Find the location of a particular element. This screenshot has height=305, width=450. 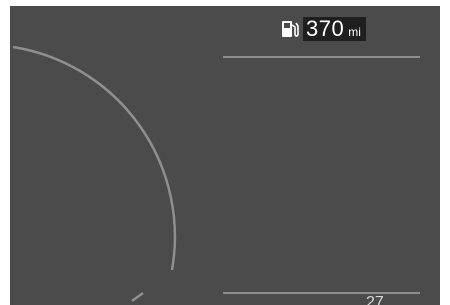

fuel-range-readout: 370 mi is located at coordinates (334, 29).